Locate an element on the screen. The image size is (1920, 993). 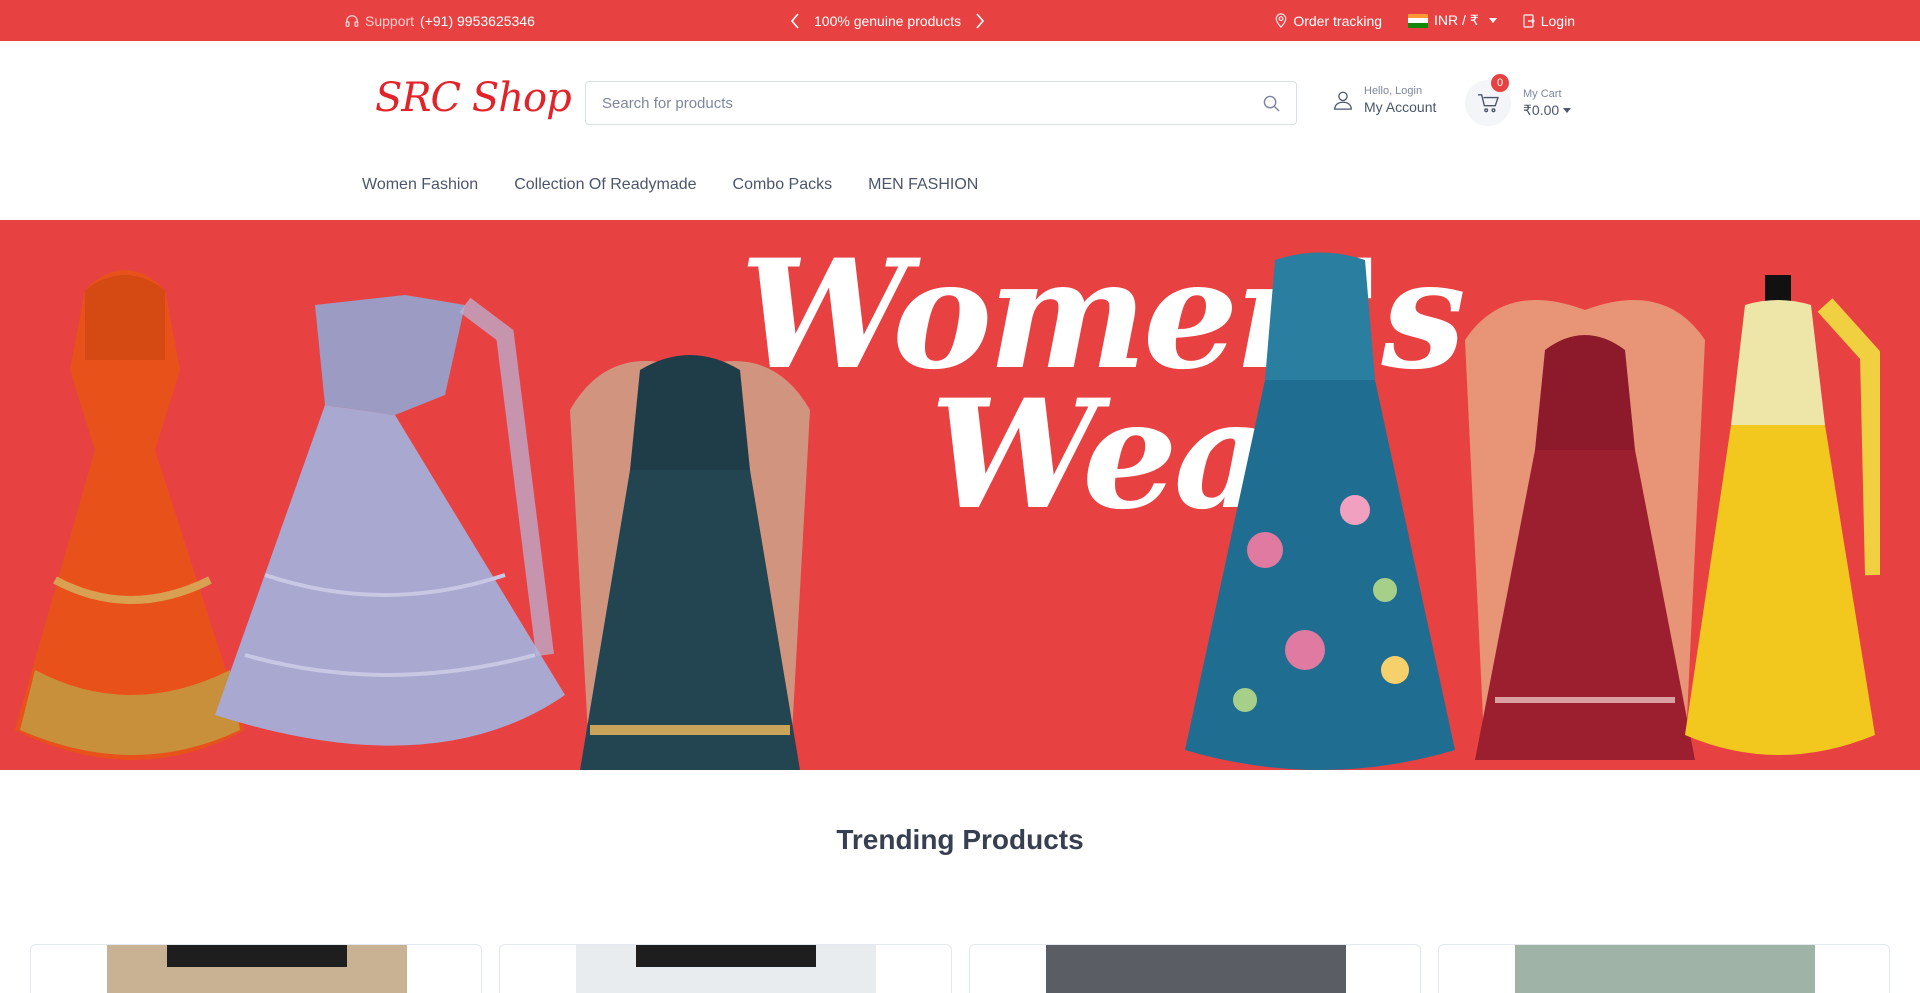
nav-item-women-fashion: Women Fashion is located at coordinates (420, 185).